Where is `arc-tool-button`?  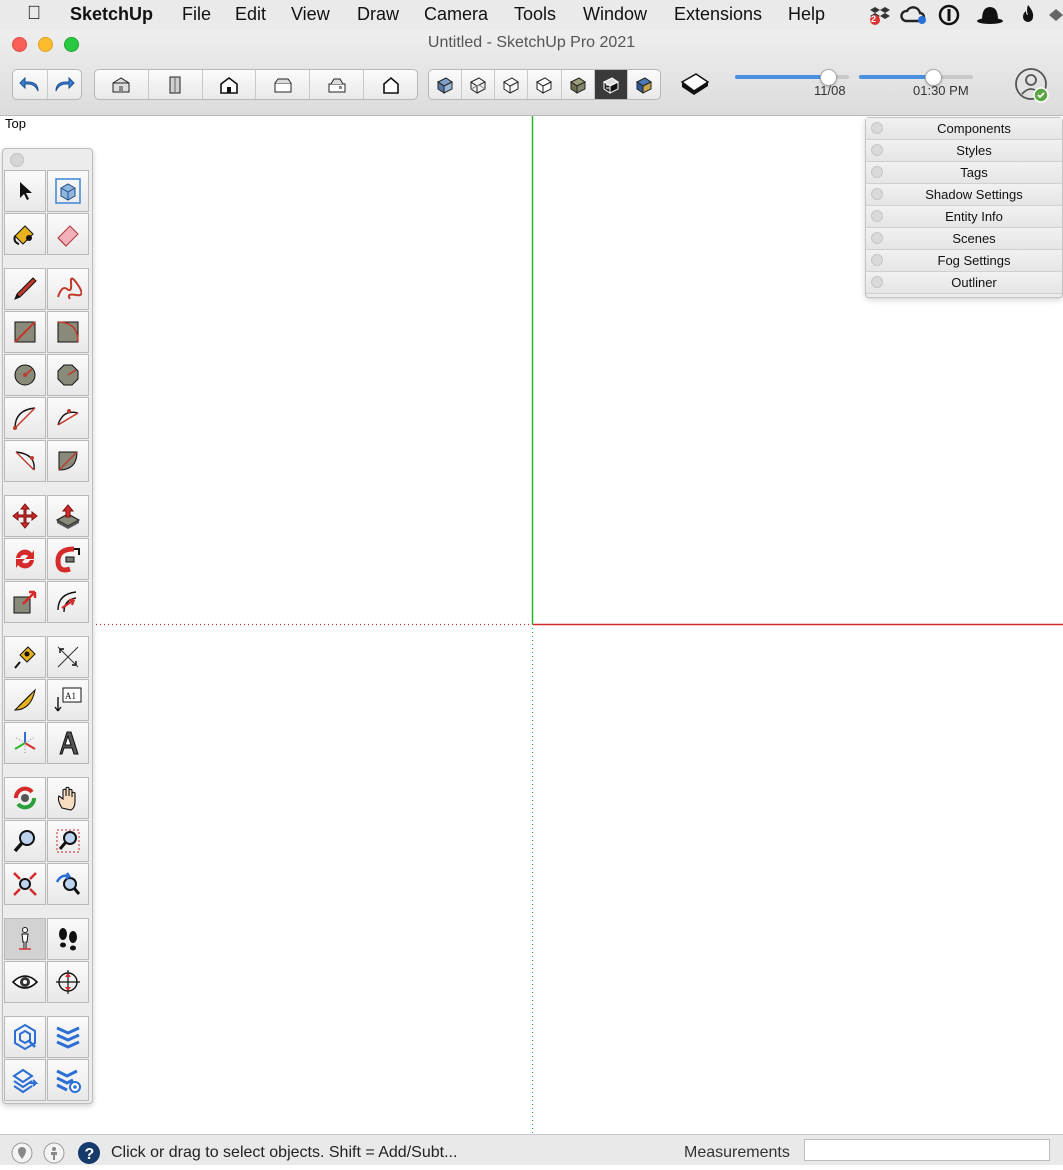 arc-tool-button is located at coordinates (25, 418).